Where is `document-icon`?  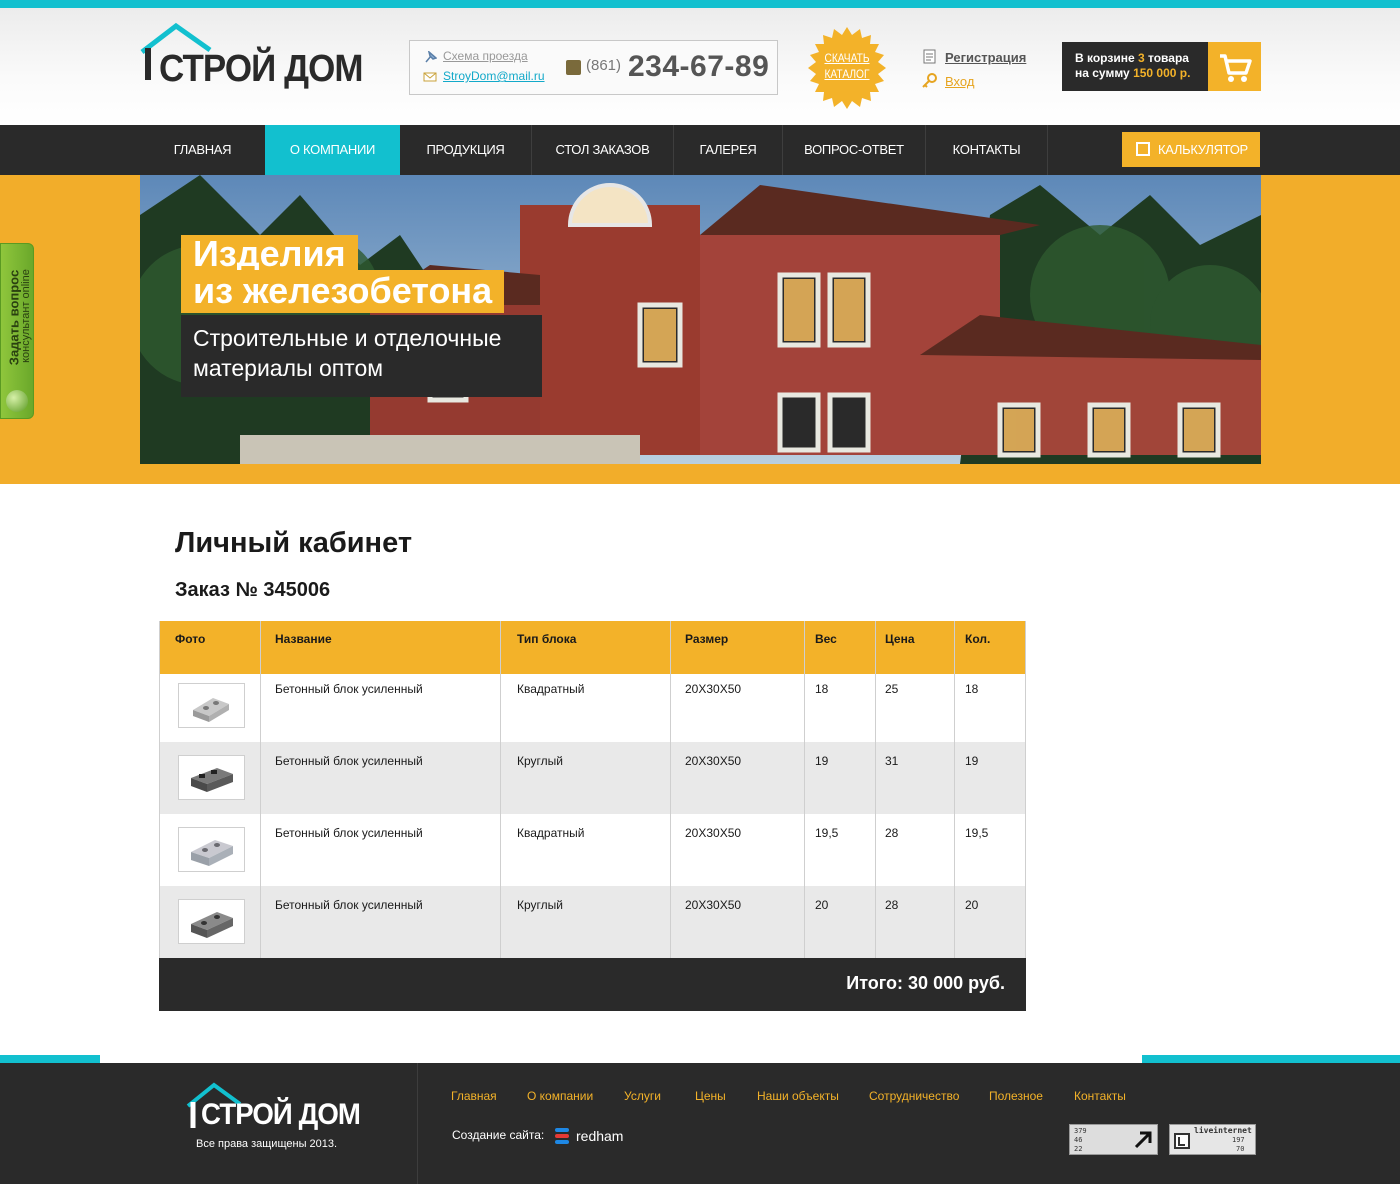 document-icon is located at coordinates (929, 56).